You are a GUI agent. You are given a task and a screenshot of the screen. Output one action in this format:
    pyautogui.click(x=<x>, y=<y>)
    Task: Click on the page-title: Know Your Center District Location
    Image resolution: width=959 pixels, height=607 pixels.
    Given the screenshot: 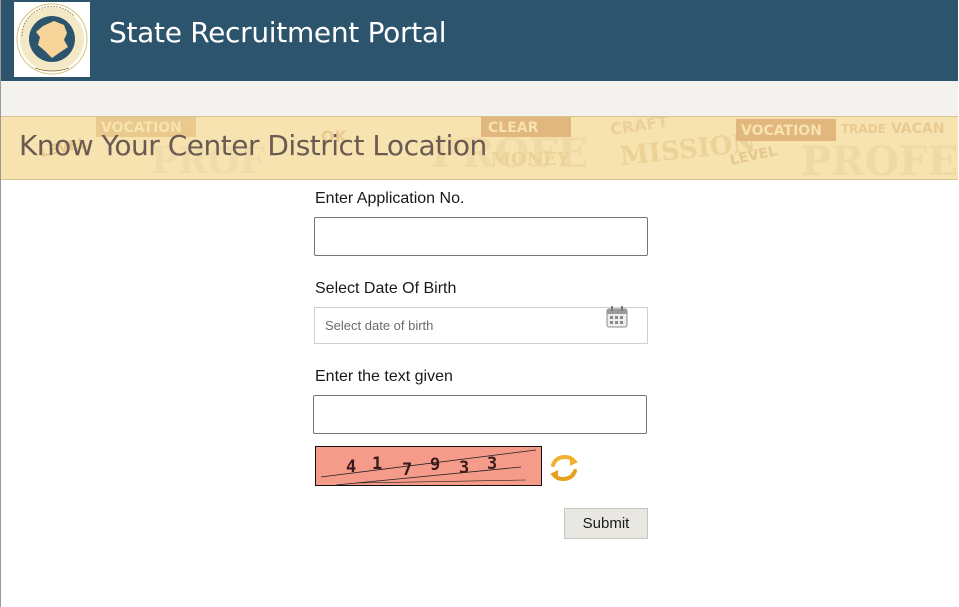 What is the action you would take?
    pyautogui.click(x=253, y=145)
    